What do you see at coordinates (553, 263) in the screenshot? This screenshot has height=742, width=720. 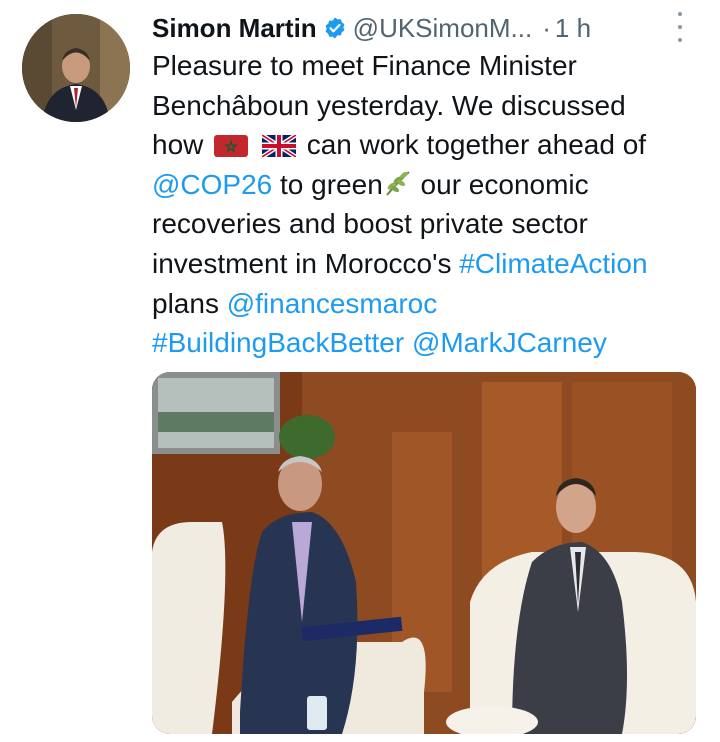 I see `hashtag-link: #ClimateAction` at bounding box center [553, 263].